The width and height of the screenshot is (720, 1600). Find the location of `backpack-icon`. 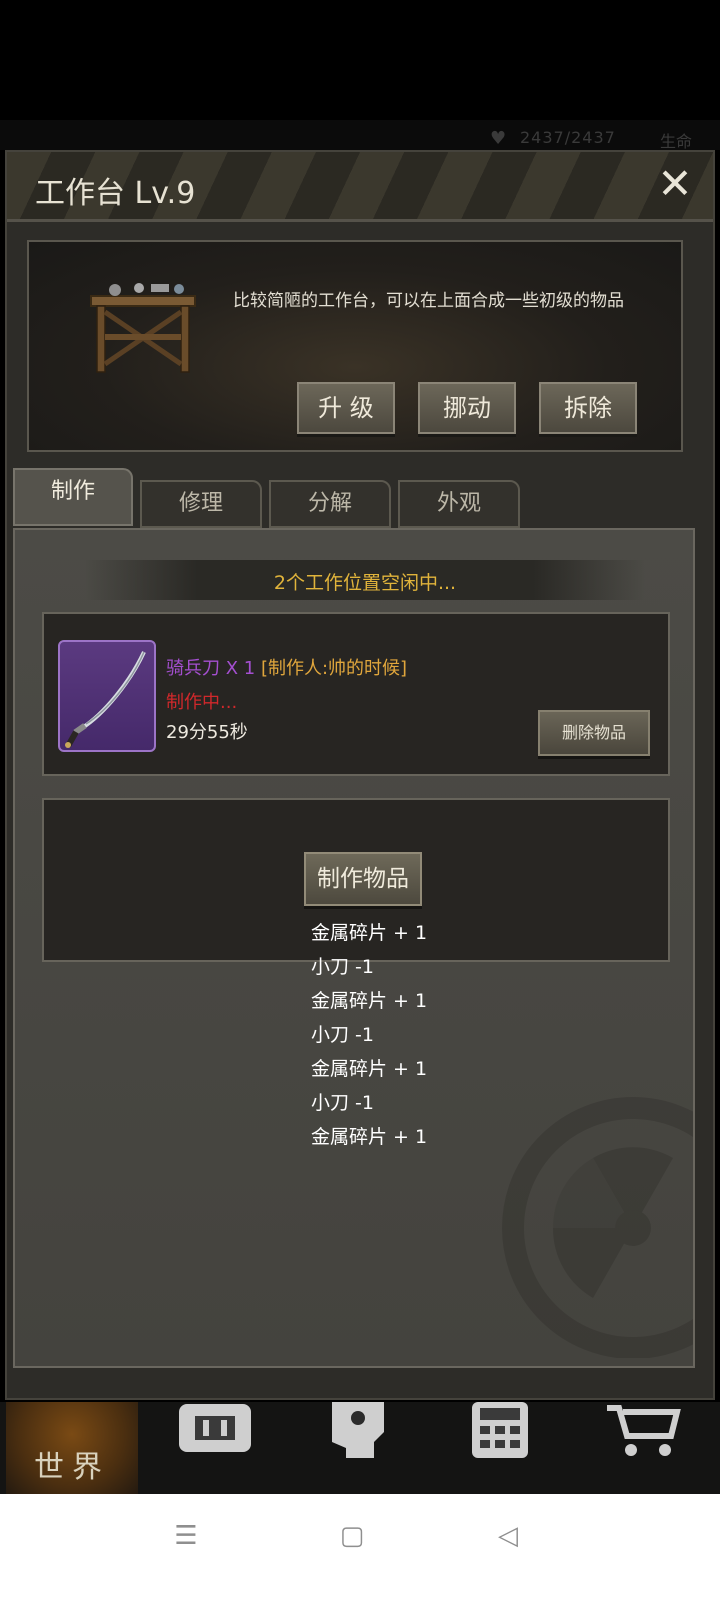

backpack-icon is located at coordinates (215, 1432).